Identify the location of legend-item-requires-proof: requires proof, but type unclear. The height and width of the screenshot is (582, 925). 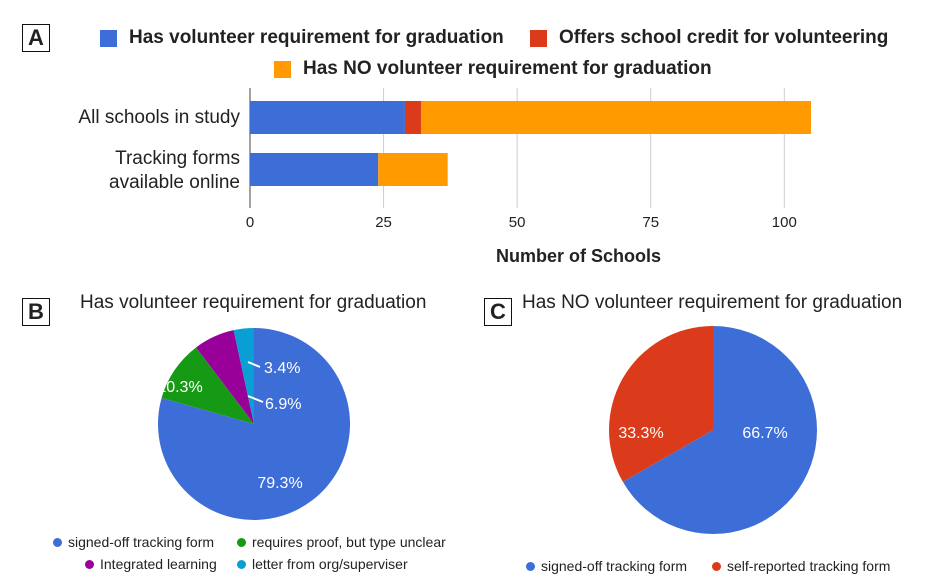
(341, 542).